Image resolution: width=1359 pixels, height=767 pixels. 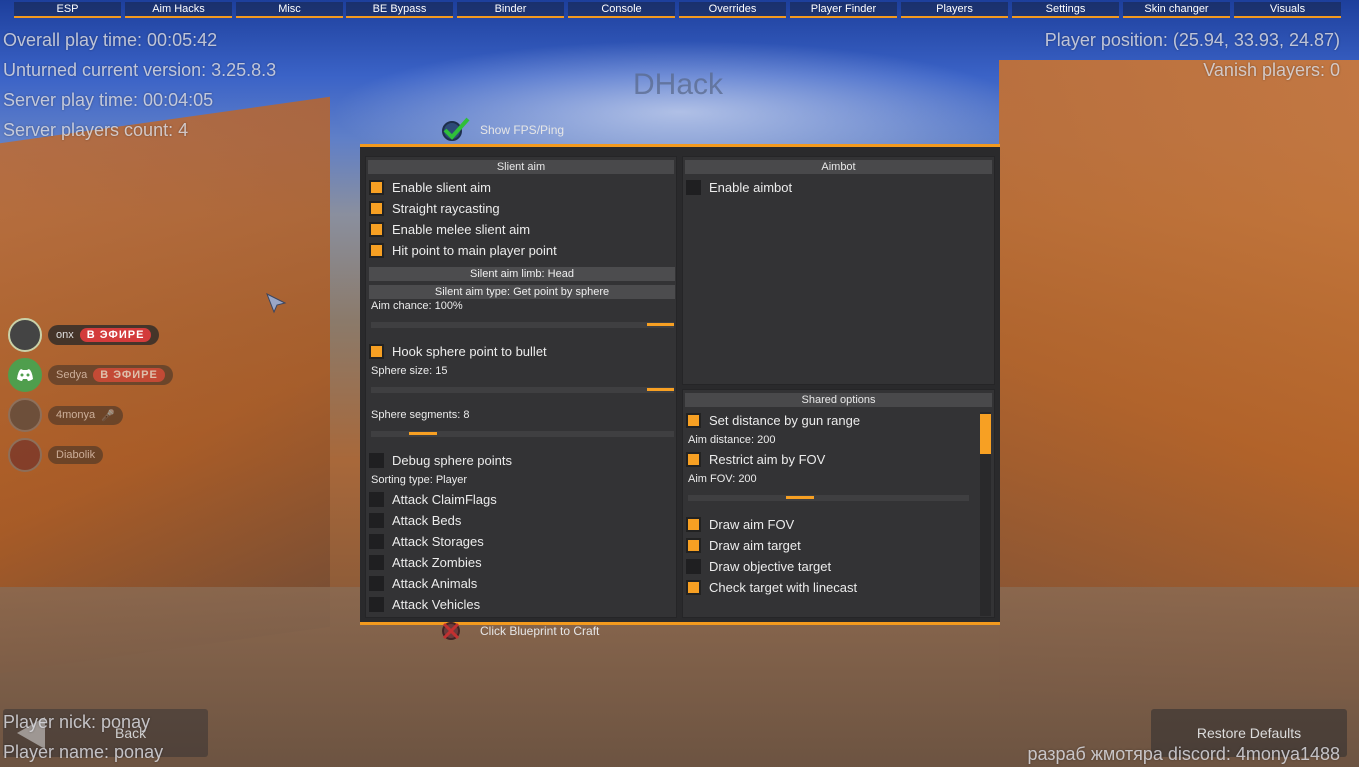 What do you see at coordinates (522, 274) in the screenshot?
I see `silent-aim-limb-button: Silent aim limb: Head` at bounding box center [522, 274].